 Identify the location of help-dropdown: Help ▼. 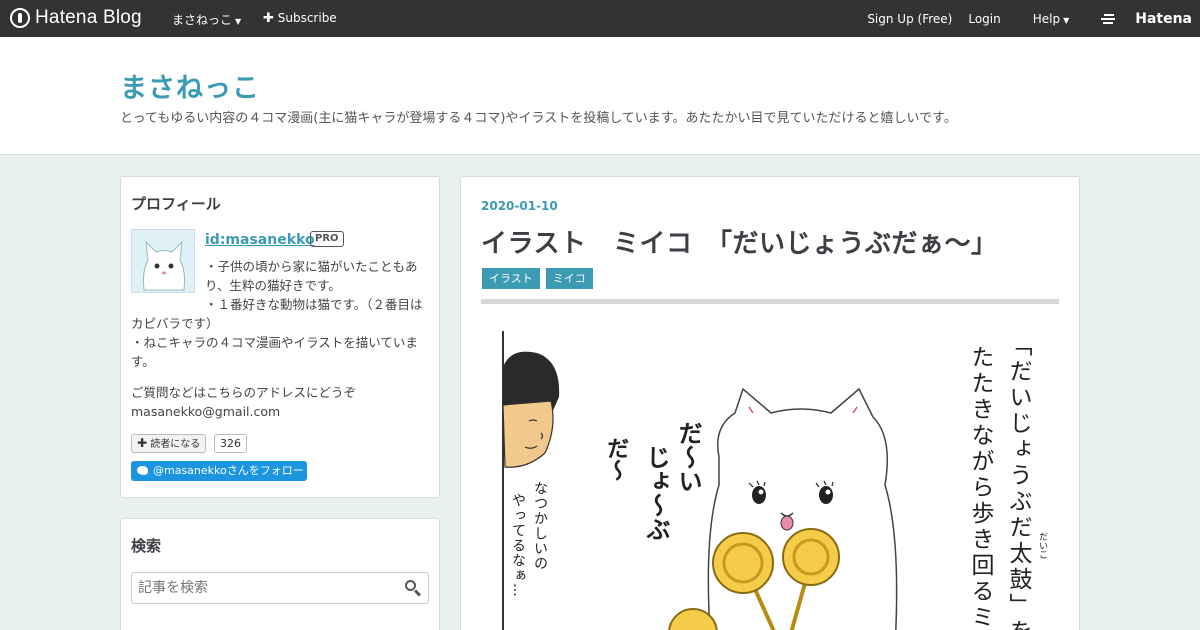
(1043, 19).